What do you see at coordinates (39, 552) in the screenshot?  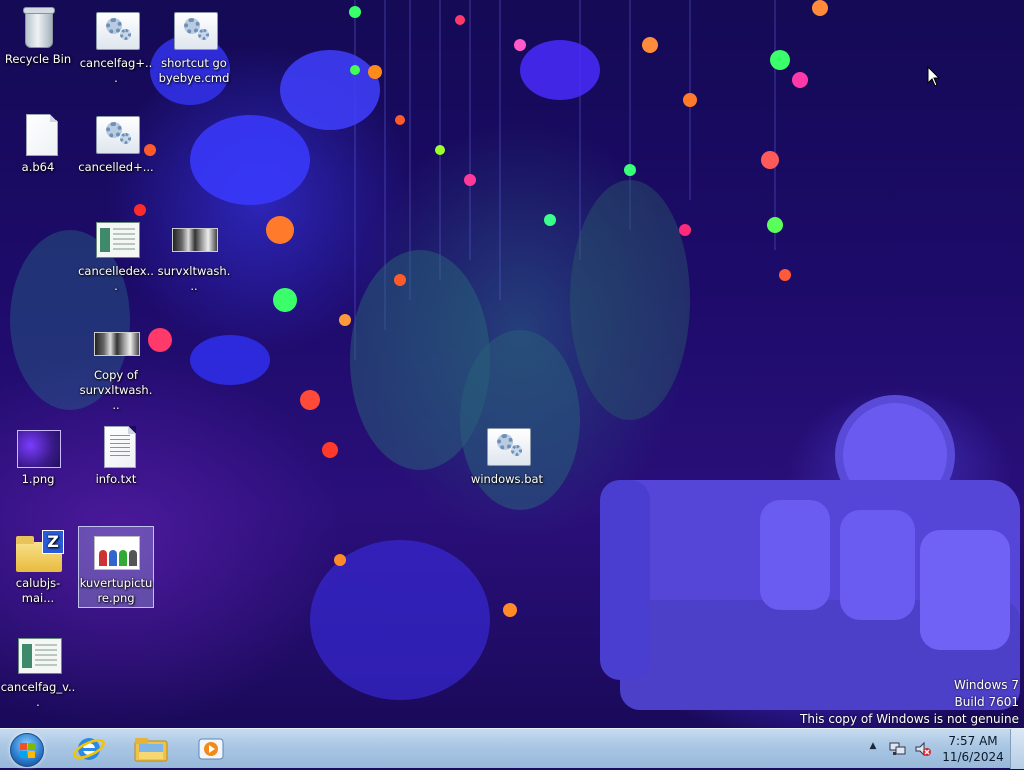 I see `zipped-folder-icon: Z` at bounding box center [39, 552].